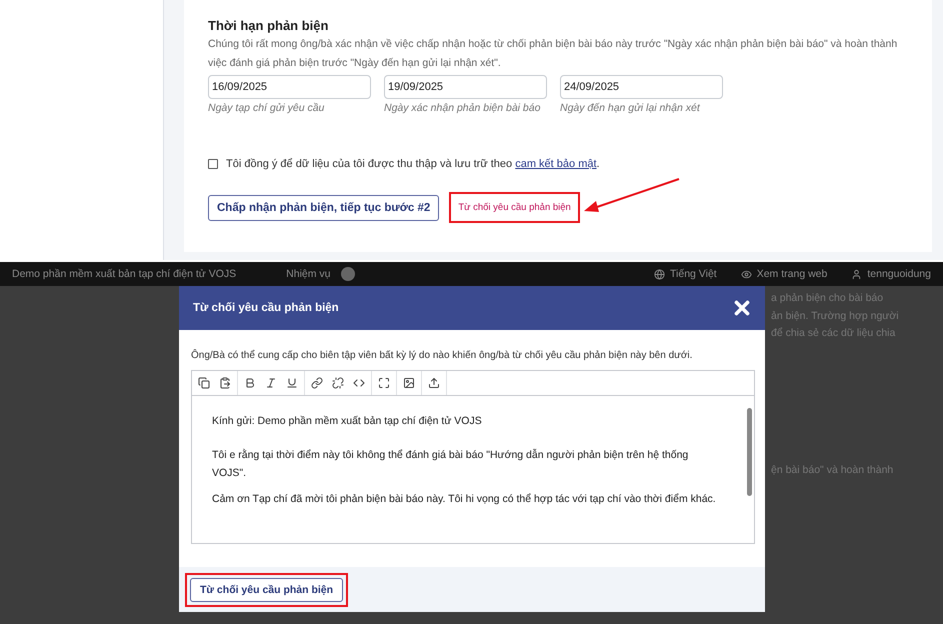 Image resolution: width=943 pixels, height=624 pixels. I want to click on section-description: Chúng tôi rất mong ông/bà xác nhận về việc chấp nhận hoặc từ chối phản biện bài báo này trước "Ngày xác nhận phản biện bài báo" và hoàn thành việc đánh giá phản biện trước "Ngày đến hạn gửi lại nhận xét"., so click(553, 54).